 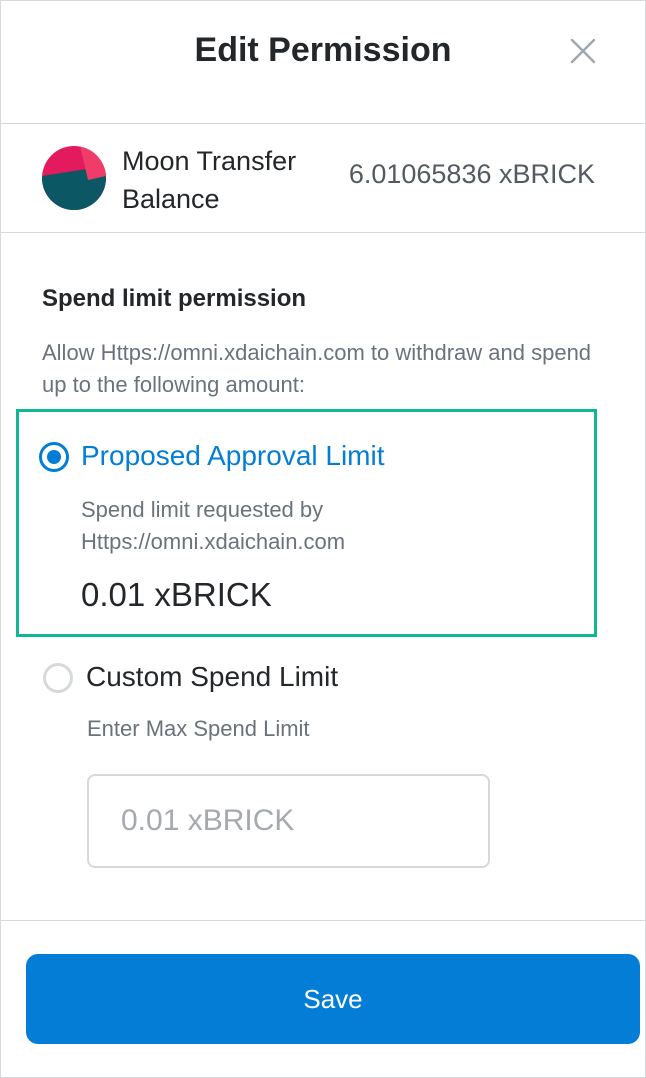 I want to click on custom-option-label: Custom Spend Limit, so click(x=212, y=677).